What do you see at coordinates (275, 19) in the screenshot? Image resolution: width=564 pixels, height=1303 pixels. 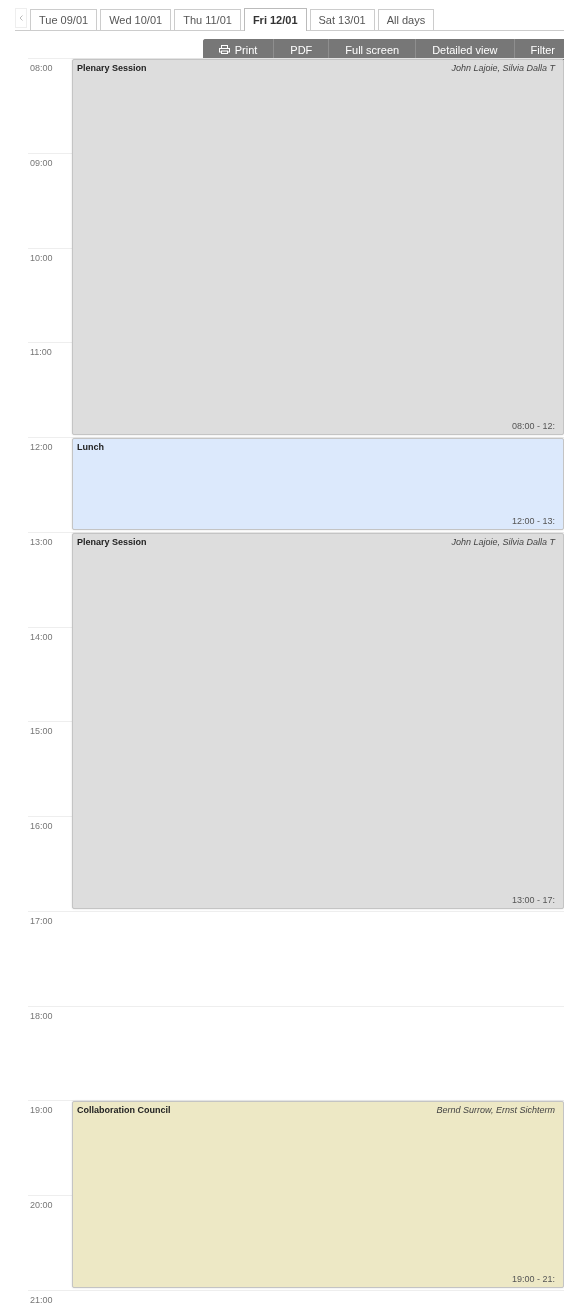 I see `day-tab: Fri 12/01` at bounding box center [275, 19].